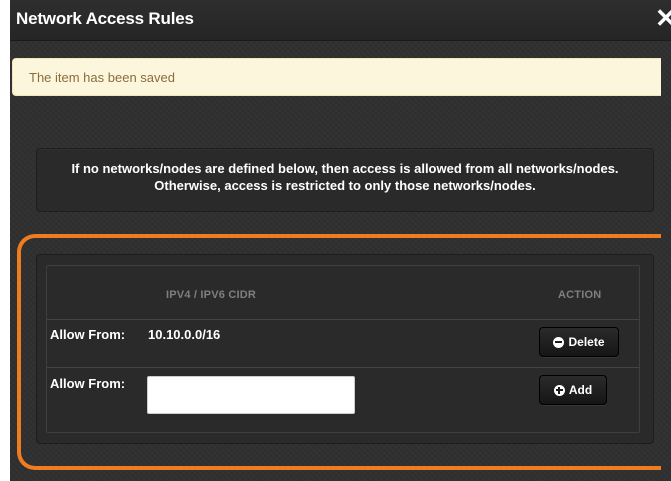 This screenshot has height=481, width=671. What do you see at coordinates (211, 295) in the screenshot?
I see `column-header-cidr: IPV4 / IPV6 CIDR` at bounding box center [211, 295].